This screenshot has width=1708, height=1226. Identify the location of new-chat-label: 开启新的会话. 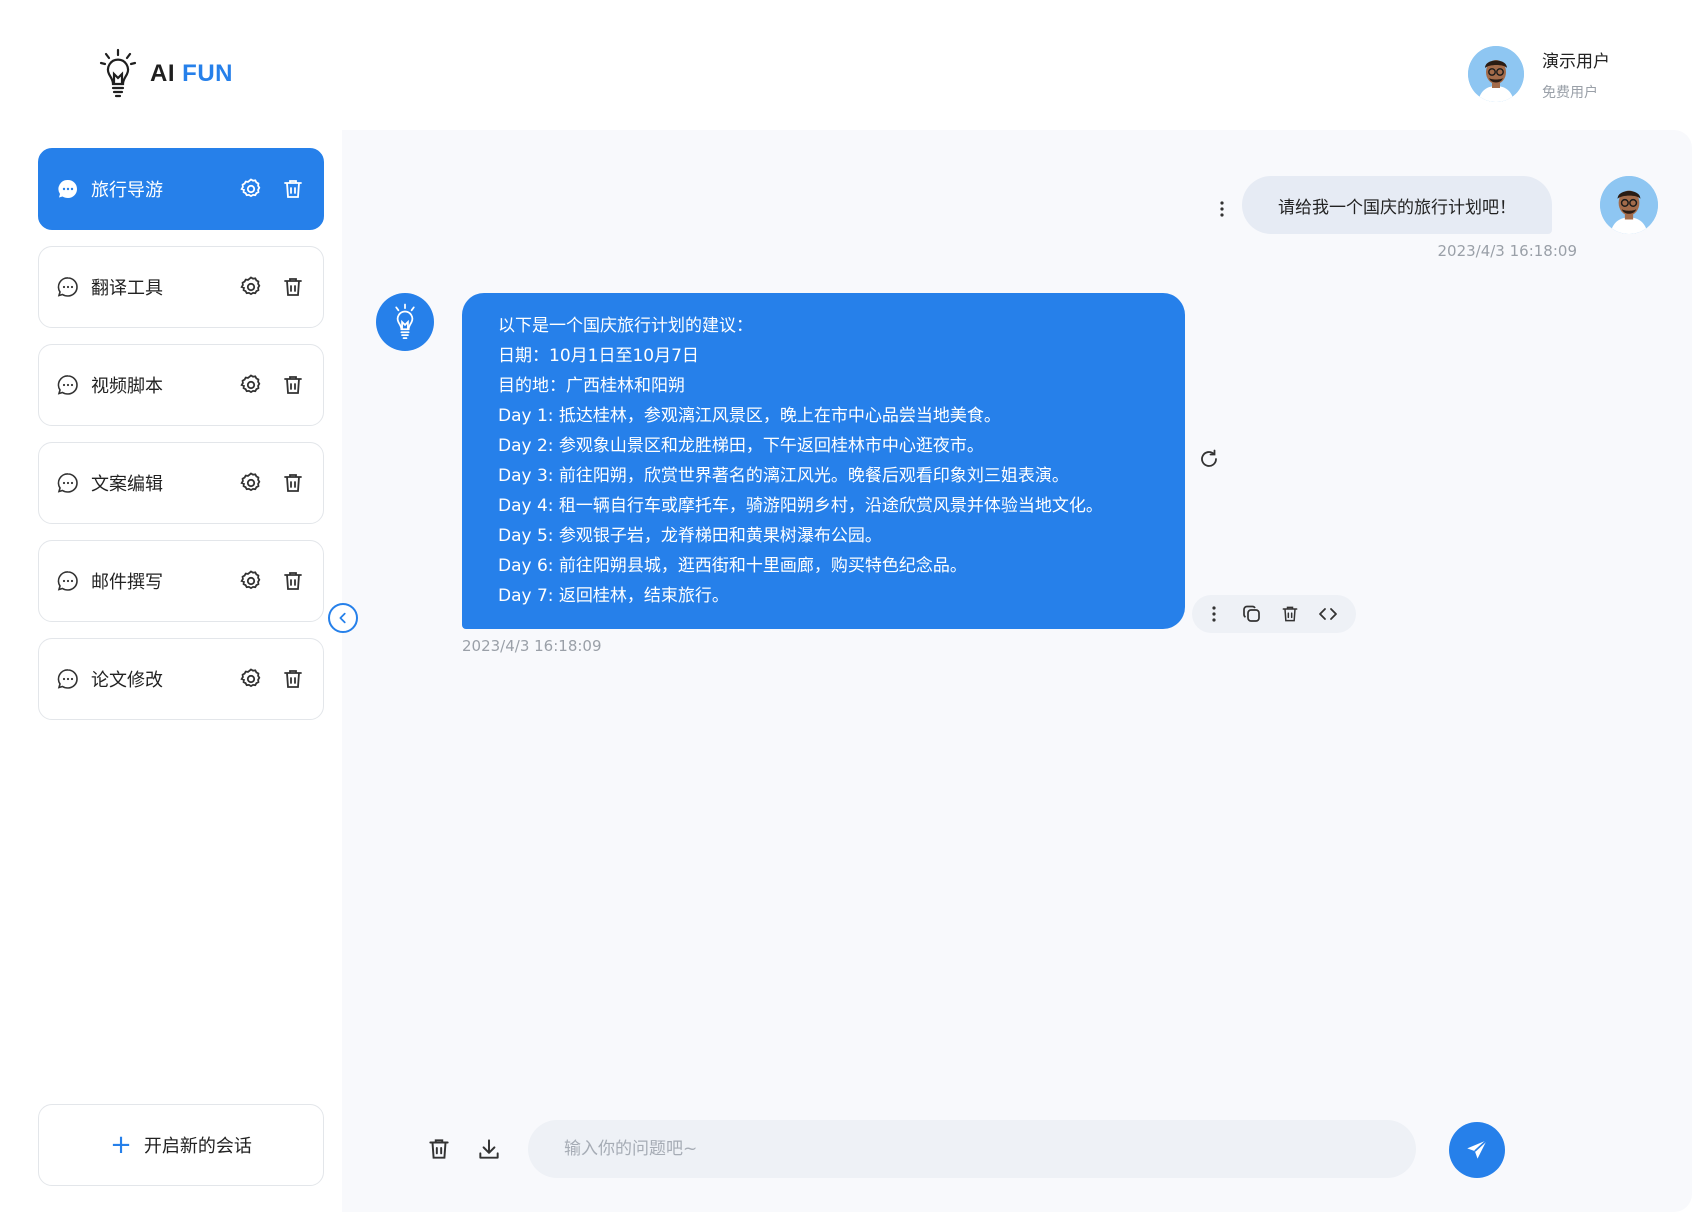
(197, 1146).